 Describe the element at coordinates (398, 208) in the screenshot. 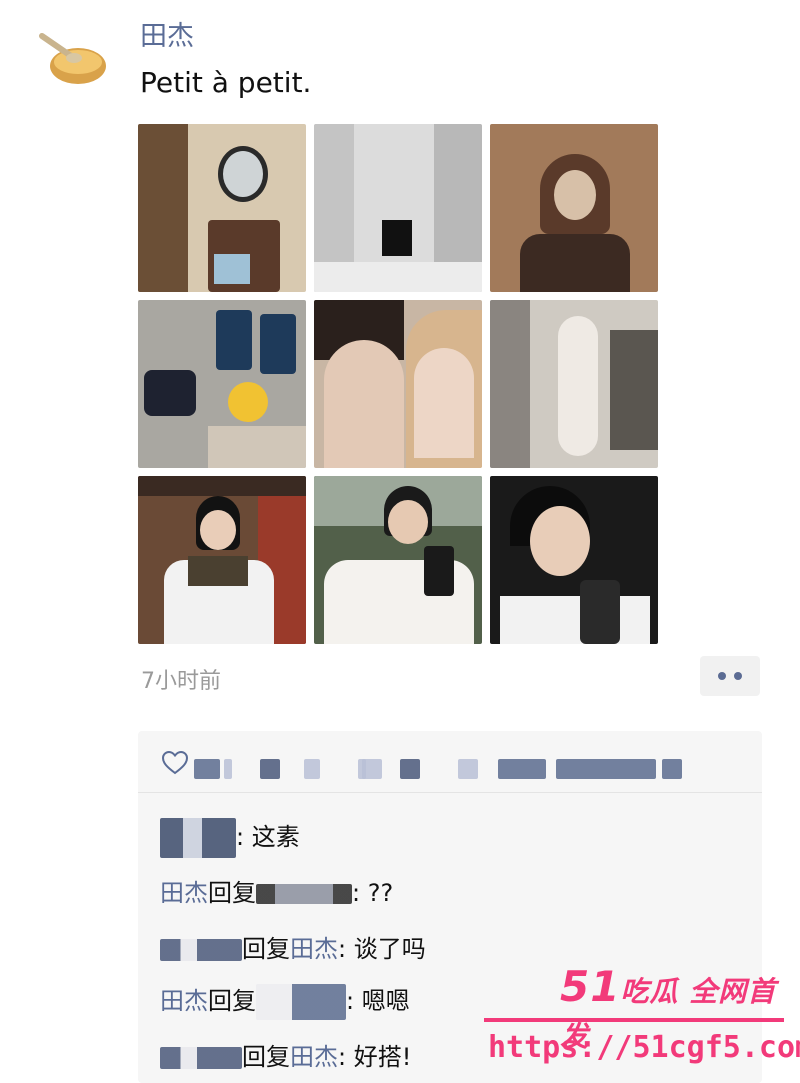

I see `photo-chair-in-corridor` at that location.